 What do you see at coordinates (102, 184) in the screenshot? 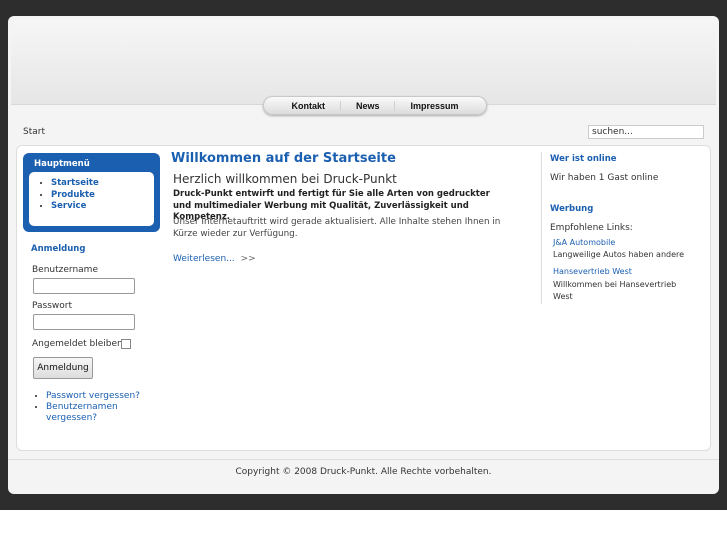
I see `menu-item-startseite: Startseite` at bounding box center [102, 184].